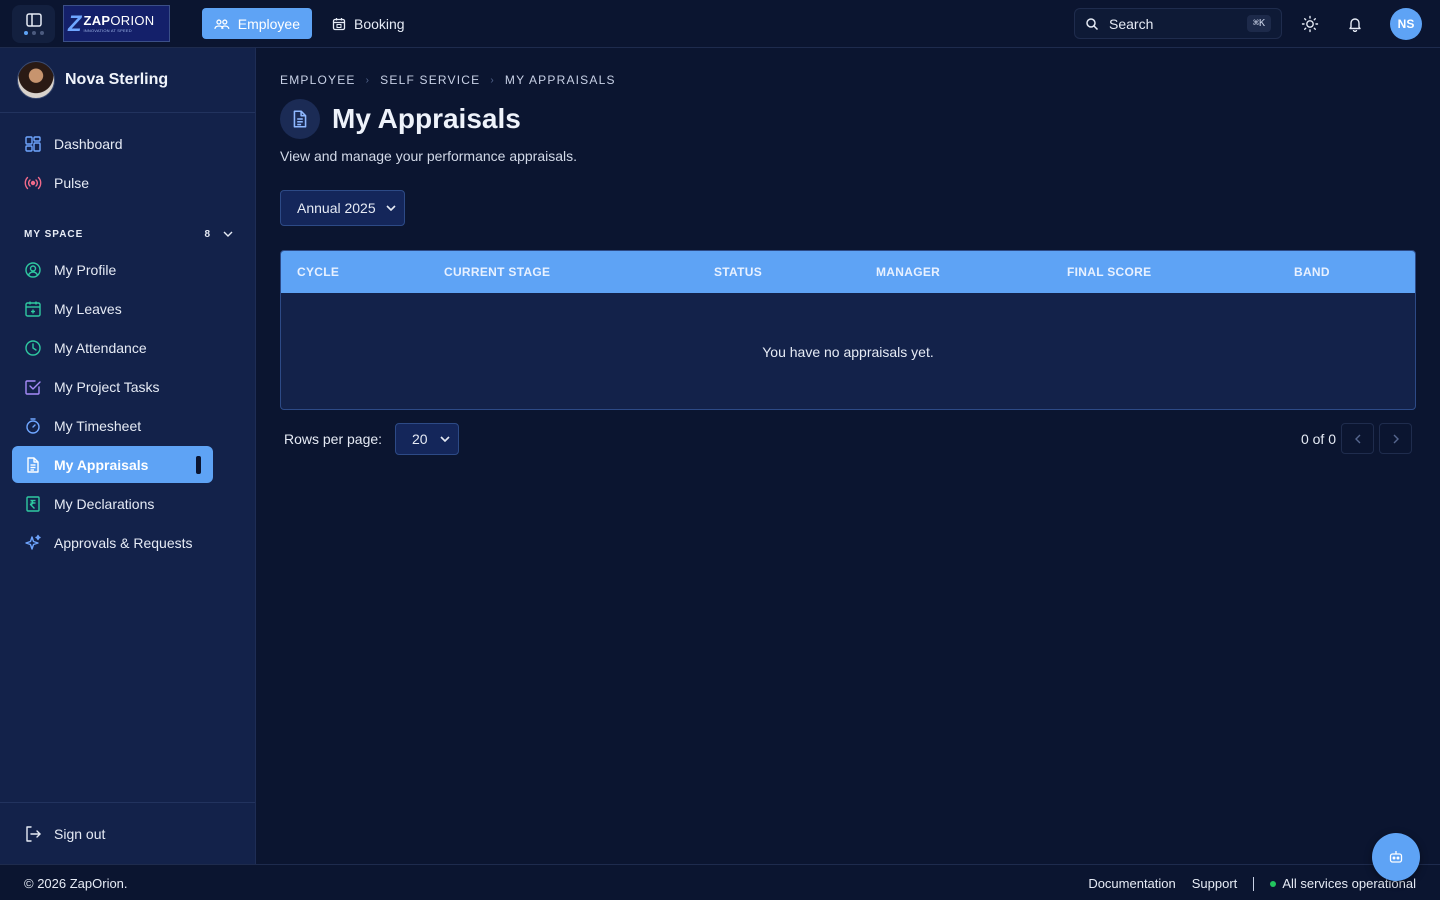 This screenshot has width=1440, height=900. Describe the element at coordinates (1178, 23) in the screenshot. I see `search-button: Search ⌘K` at that location.